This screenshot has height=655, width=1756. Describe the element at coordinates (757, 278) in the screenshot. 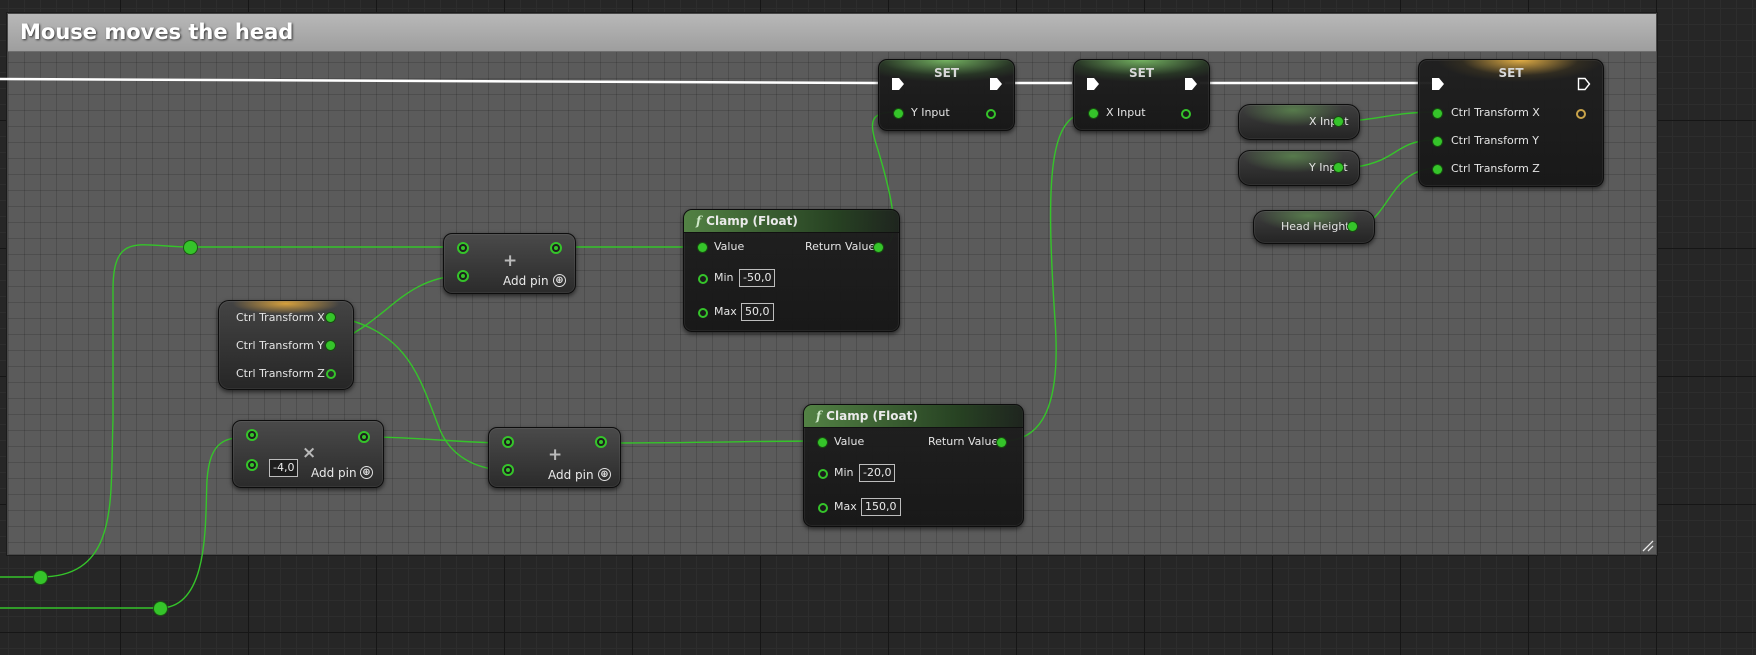

I see `min-value-field: -50,0` at that location.